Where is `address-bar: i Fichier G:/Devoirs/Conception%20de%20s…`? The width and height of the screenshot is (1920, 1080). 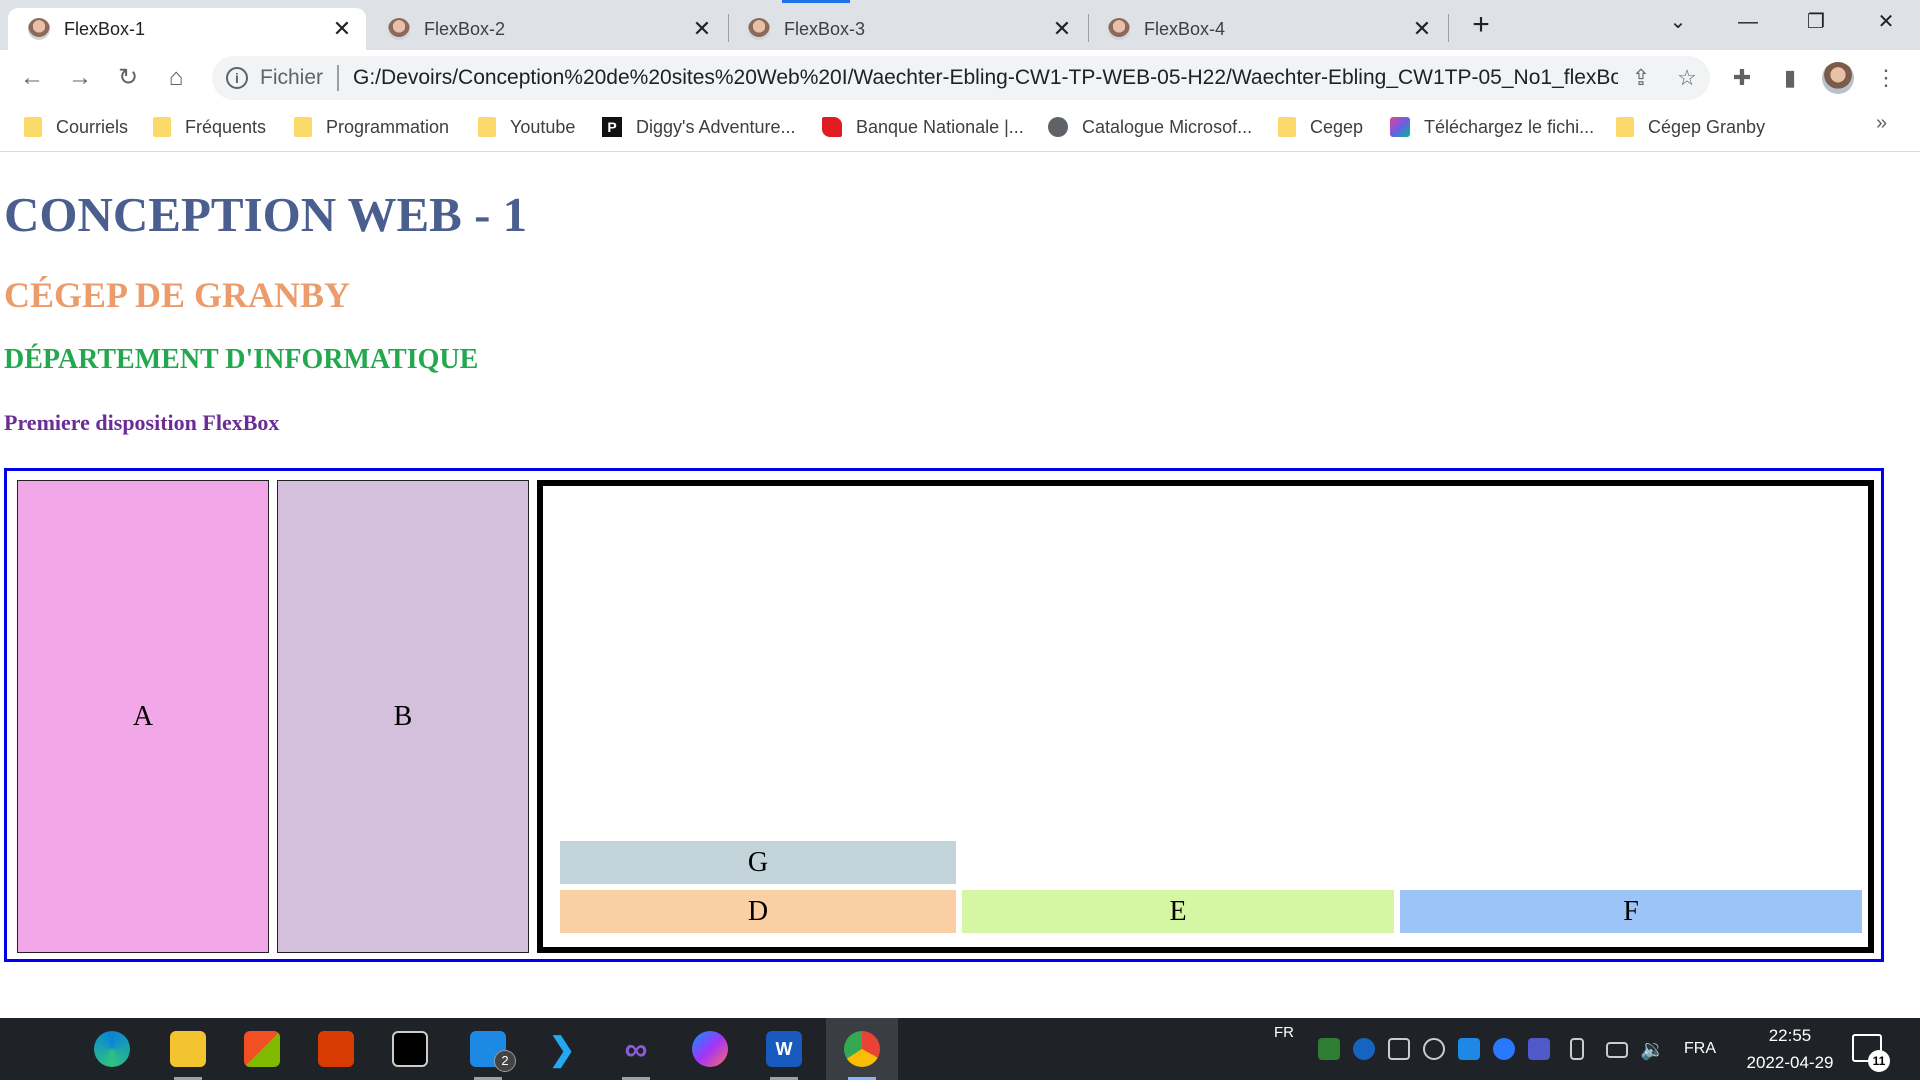
address-bar: i Fichier G:/Devoirs/Conception%20de%20s… is located at coordinates (961, 78).